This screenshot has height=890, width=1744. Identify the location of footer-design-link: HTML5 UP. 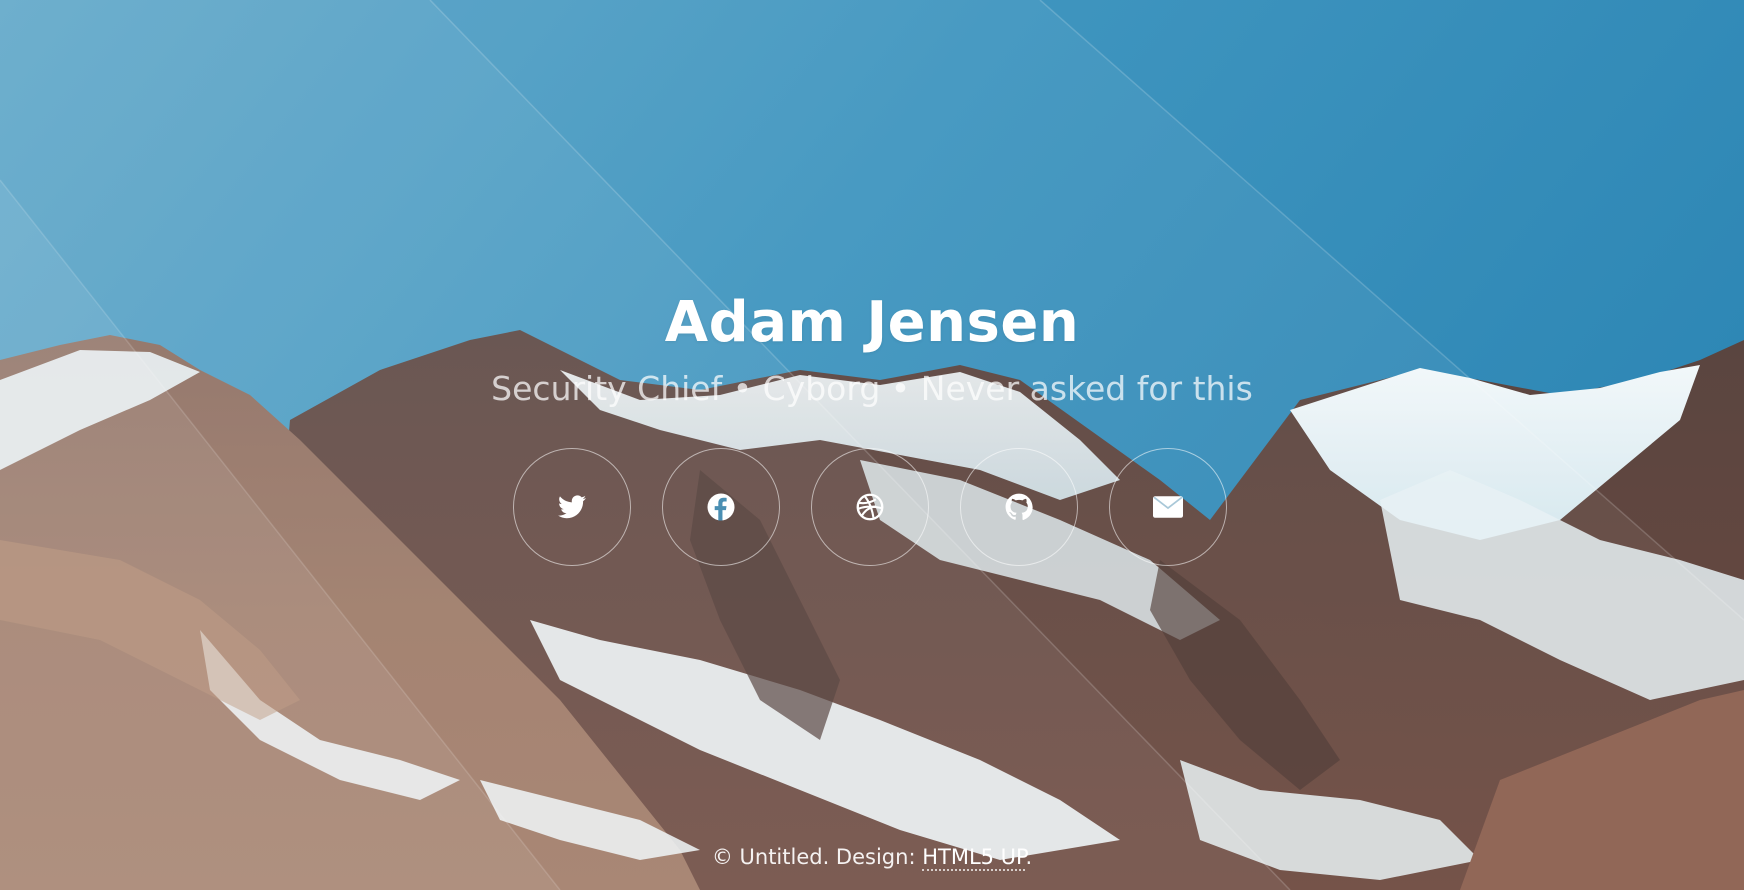
(974, 858).